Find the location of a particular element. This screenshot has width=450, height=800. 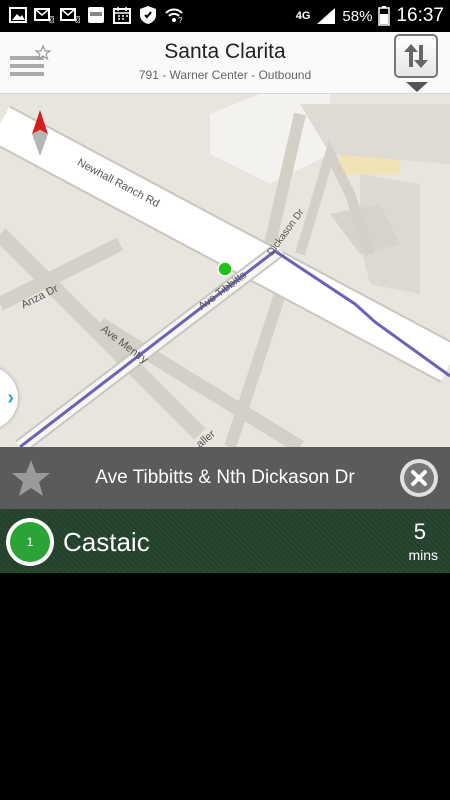

stop-name: Ave Tibbitts & Nth Dickason Dr is located at coordinates (225, 477).